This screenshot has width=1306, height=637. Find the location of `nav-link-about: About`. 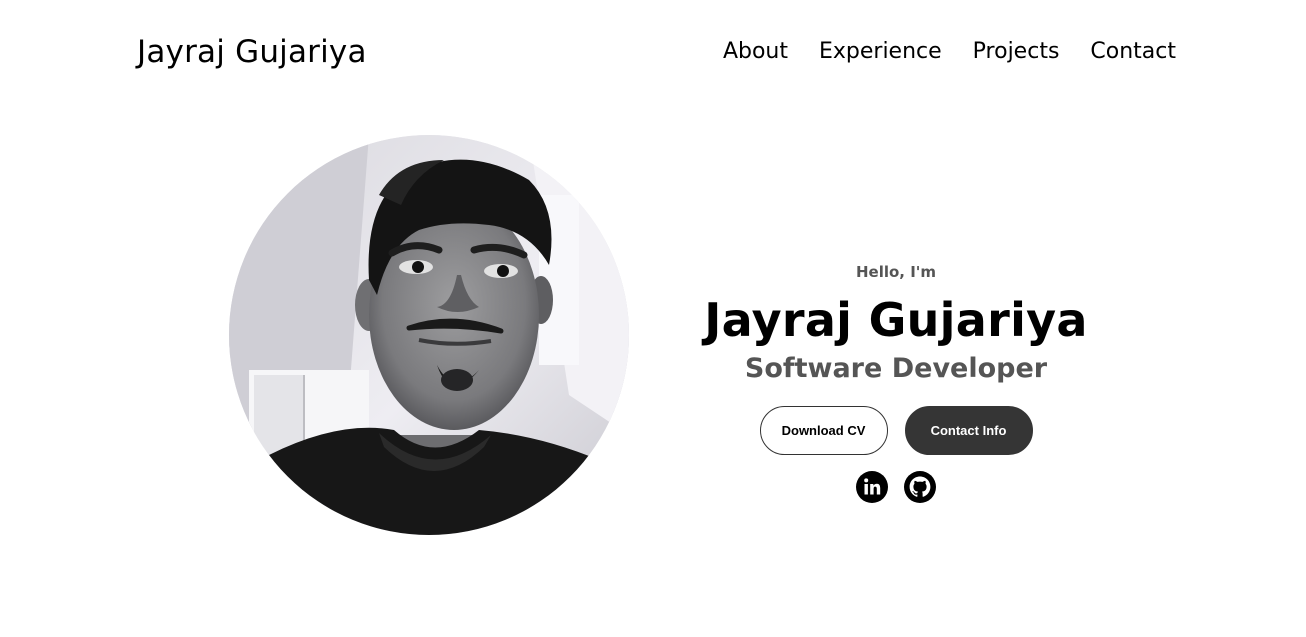

nav-link-about: About is located at coordinates (755, 51).